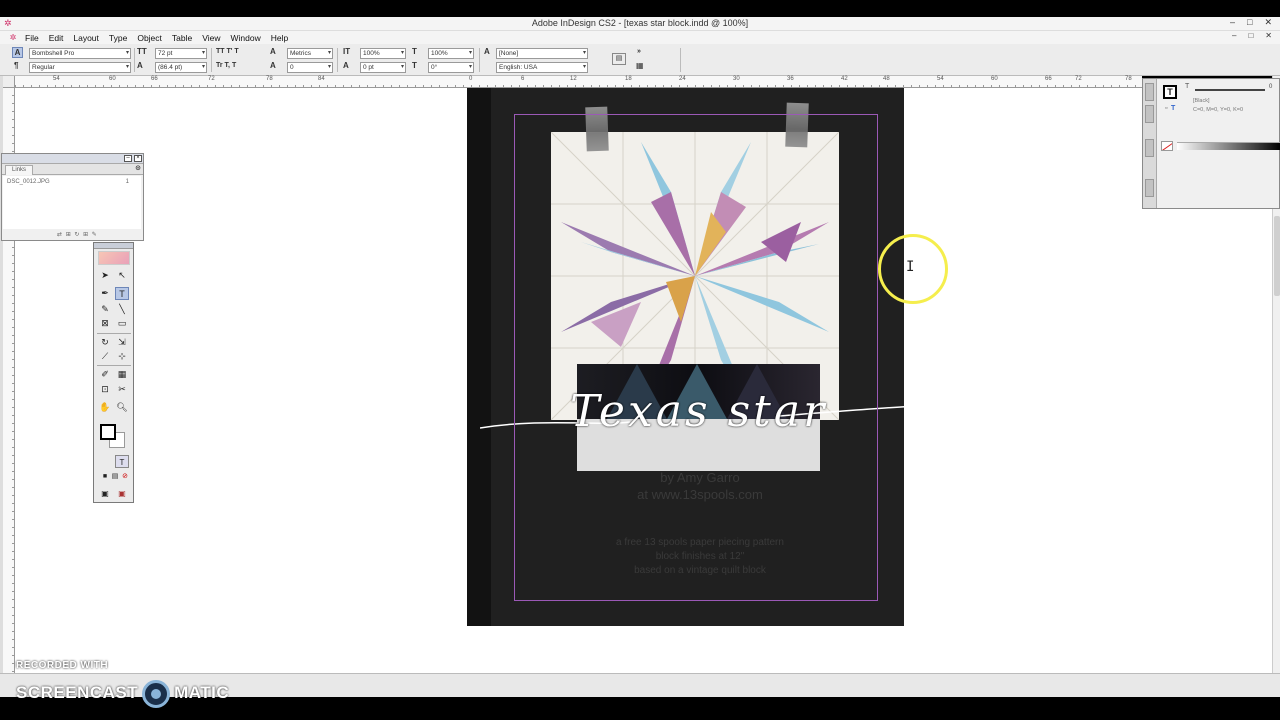 This screenshot has height=720, width=1280. Describe the element at coordinates (844, 79) in the screenshot. I see `ruler-label: 42` at that location.